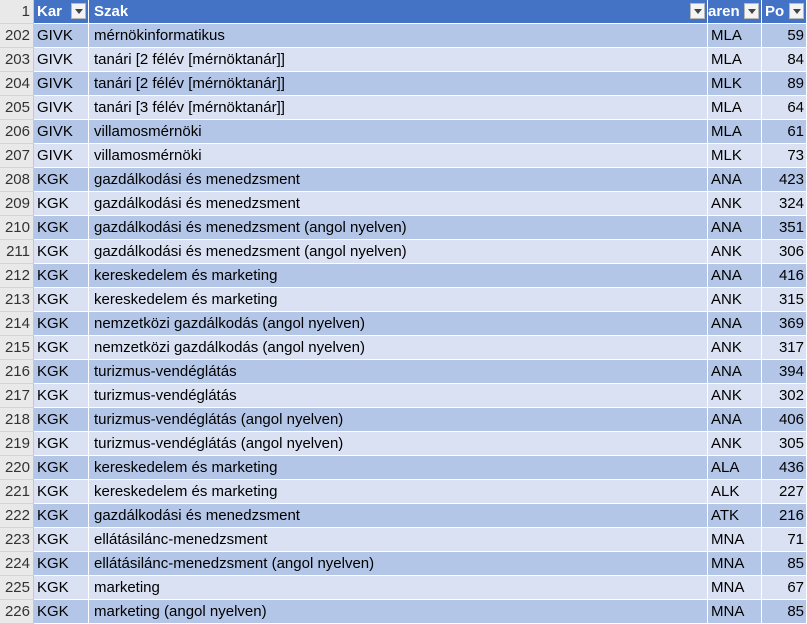 This screenshot has width=807, height=624. What do you see at coordinates (784, 84) in the screenshot?
I see `cell-pont: 89` at bounding box center [784, 84].